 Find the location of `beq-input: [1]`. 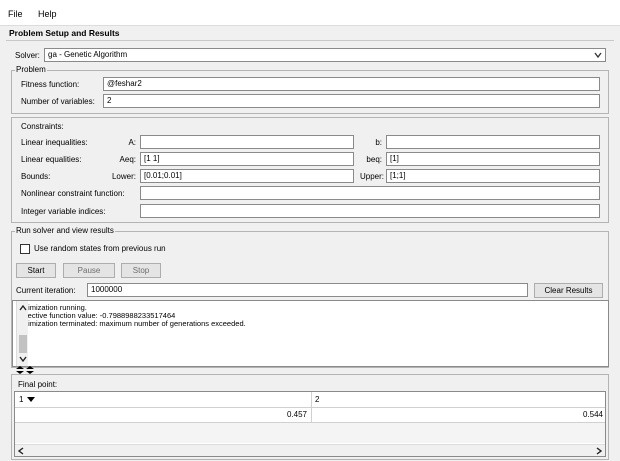

beq-input: [1] is located at coordinates (493, 159).